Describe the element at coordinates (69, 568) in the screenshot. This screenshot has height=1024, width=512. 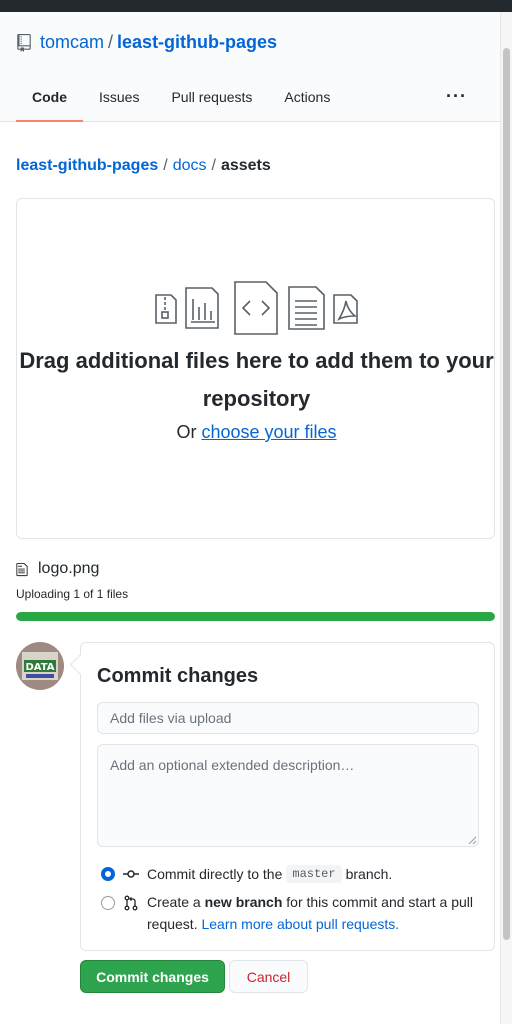
I see `uploaded-file-name: logo.png` at that location.